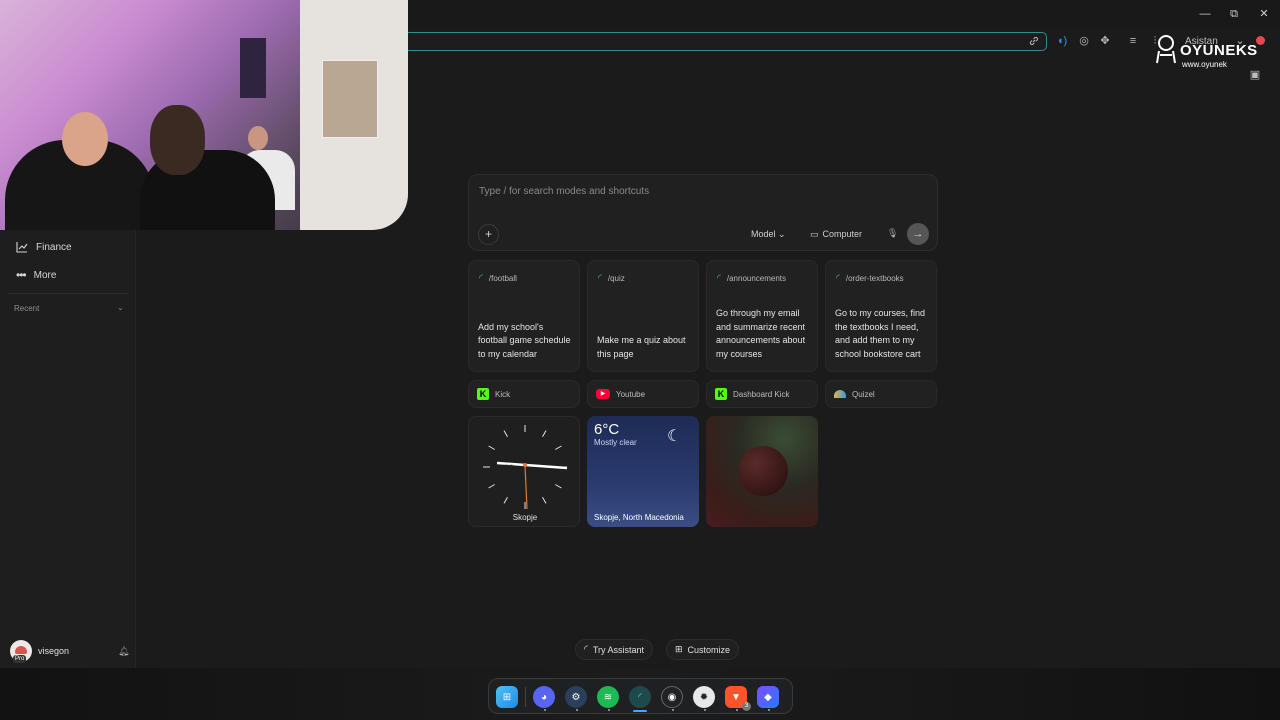 This screenshot has height=720, width=1280. Describe the element at coordinates (53, 651) in the screenshot. I see `user-name: visegon` at that location.